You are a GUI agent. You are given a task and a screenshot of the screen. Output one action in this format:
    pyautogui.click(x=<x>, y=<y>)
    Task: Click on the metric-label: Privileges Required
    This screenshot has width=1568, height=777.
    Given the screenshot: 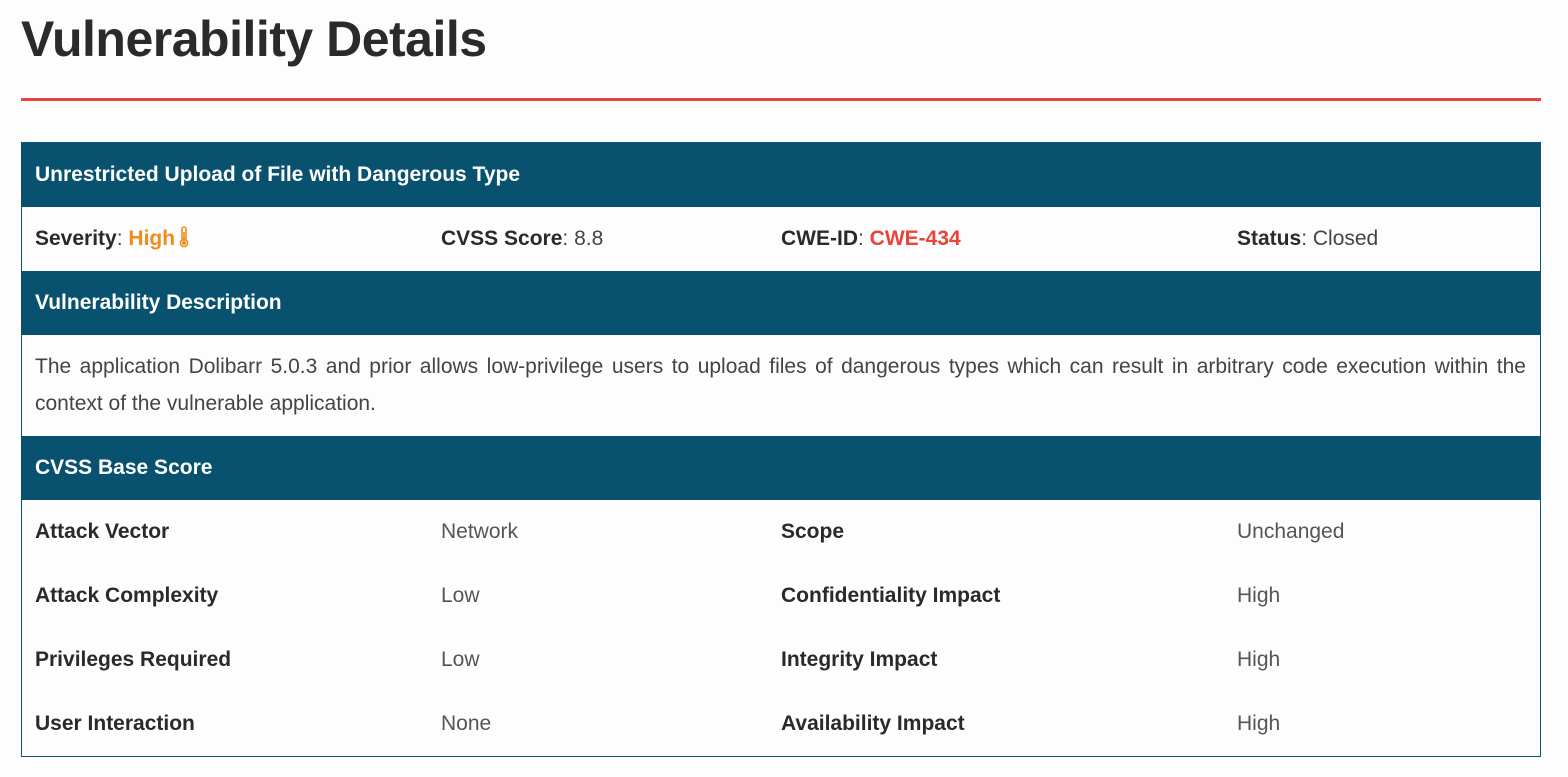 What is the action you would take?
    pyautogui.click(x=133, y=659)
    